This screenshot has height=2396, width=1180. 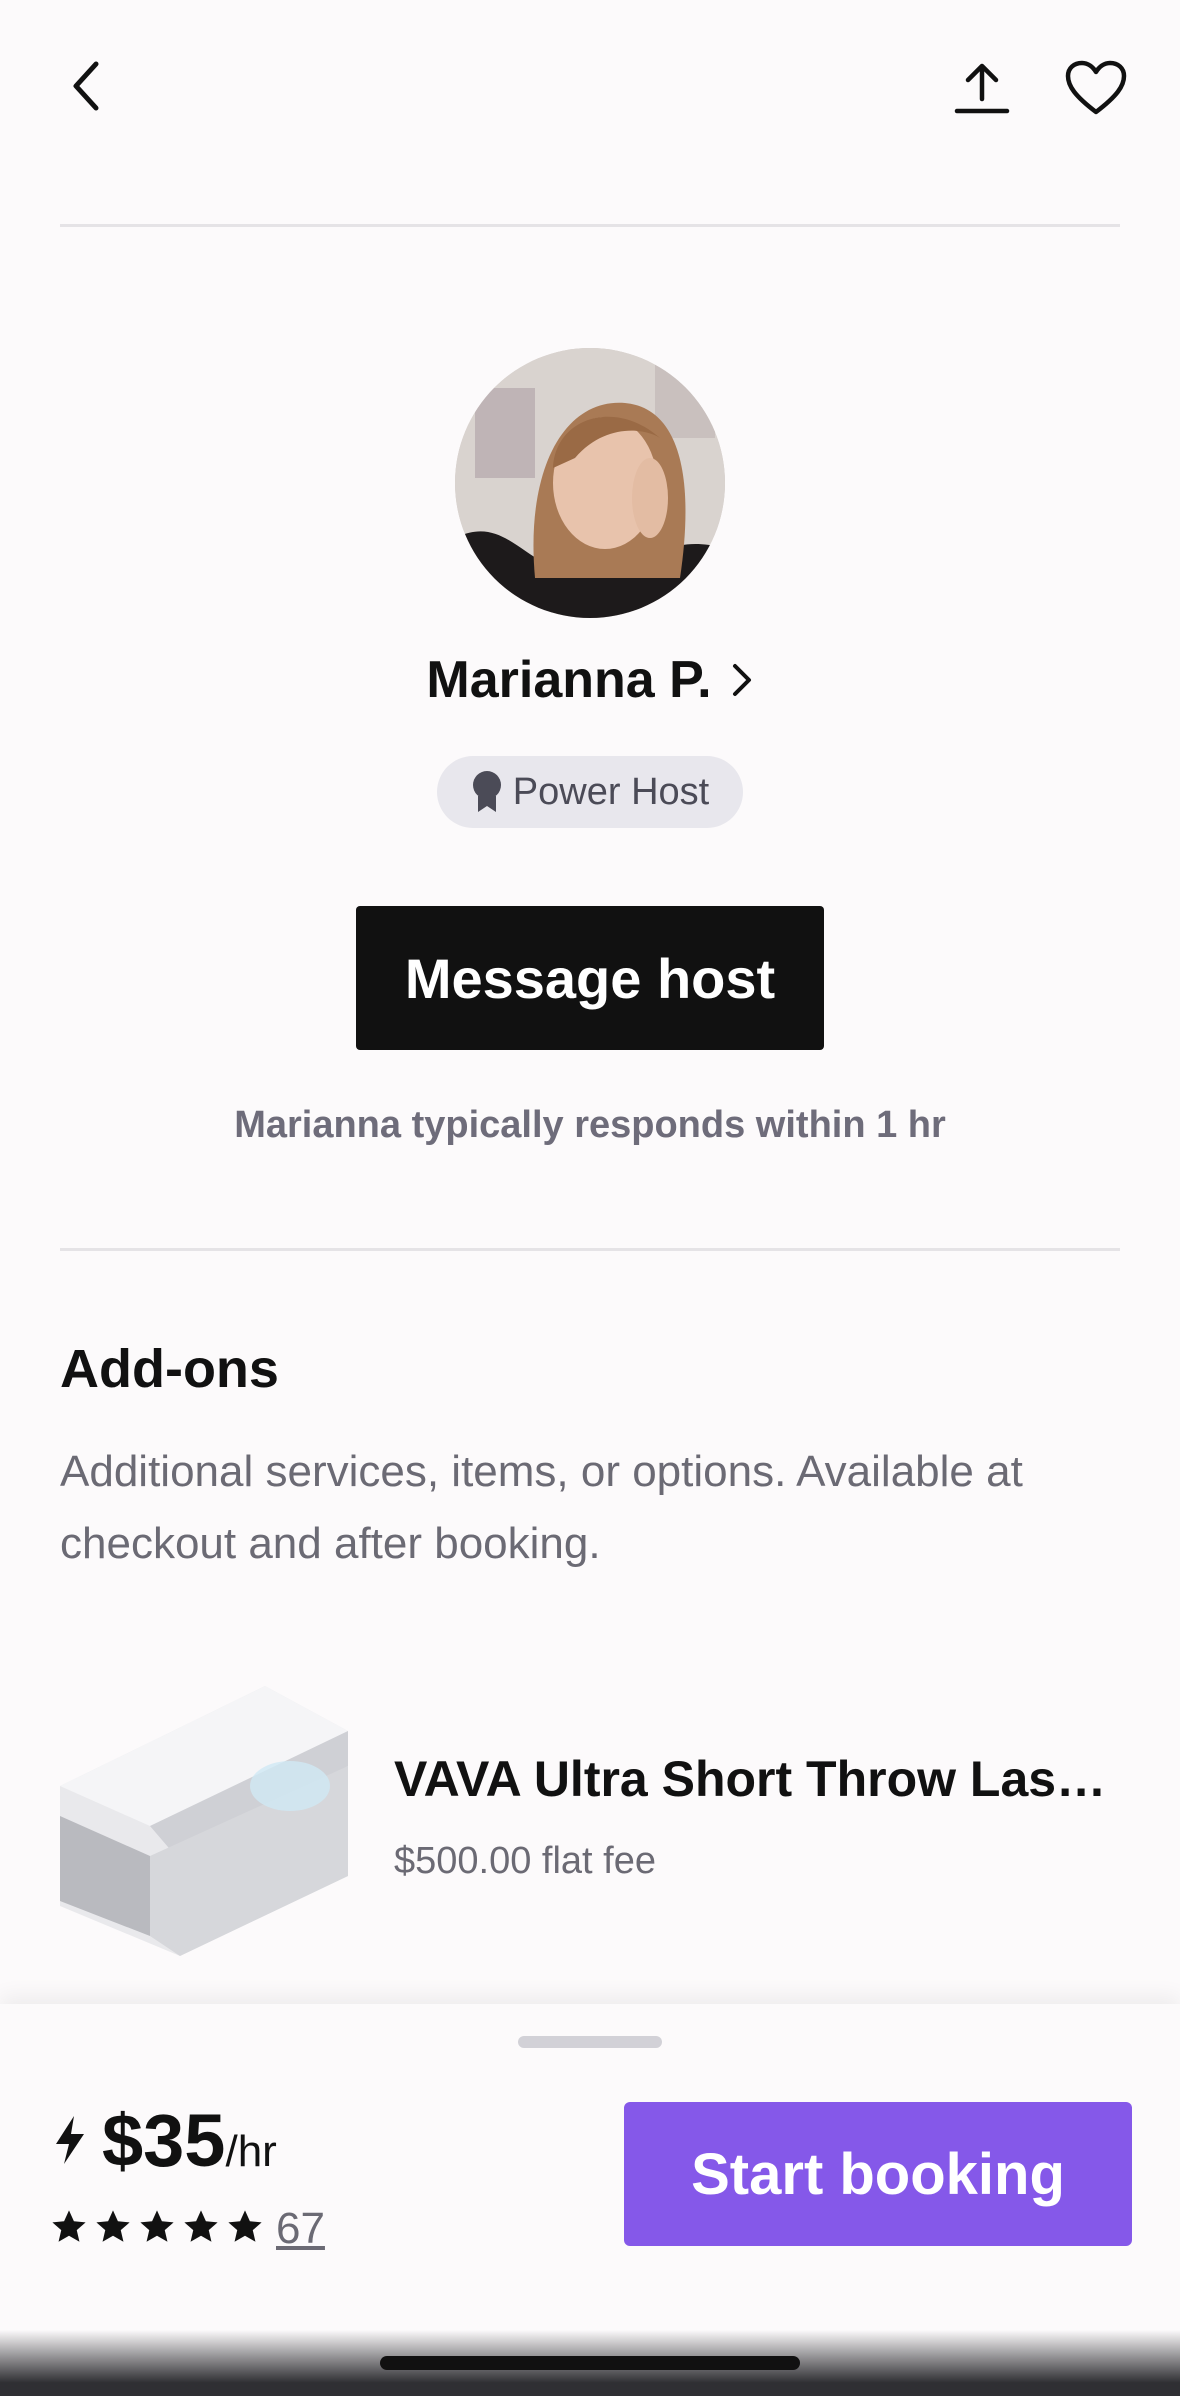 I want to click on start-booking-button: Start booking, so click(x=878, y=2174).